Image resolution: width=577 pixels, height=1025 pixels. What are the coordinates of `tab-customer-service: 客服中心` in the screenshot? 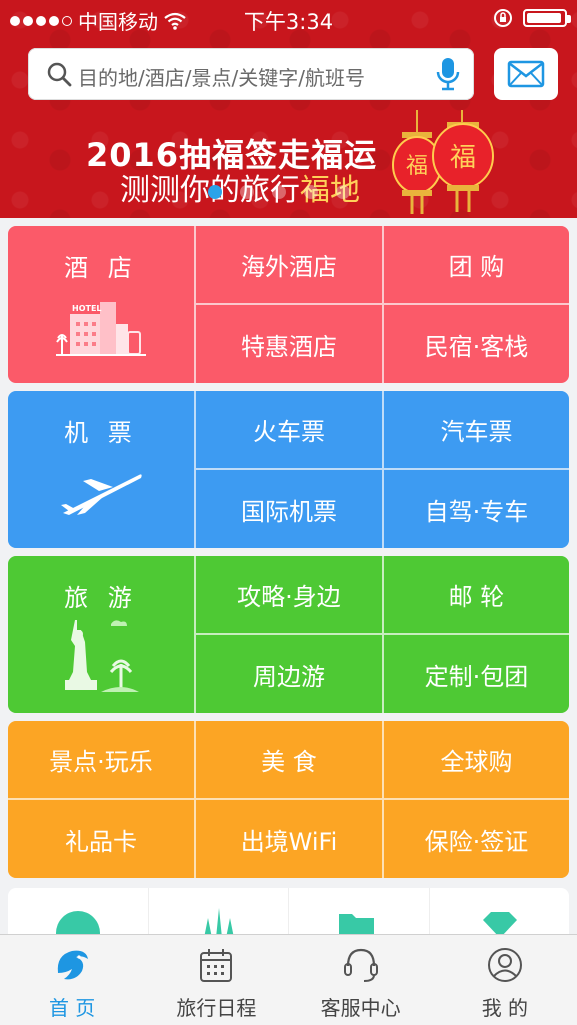 It's located at (361, 980).